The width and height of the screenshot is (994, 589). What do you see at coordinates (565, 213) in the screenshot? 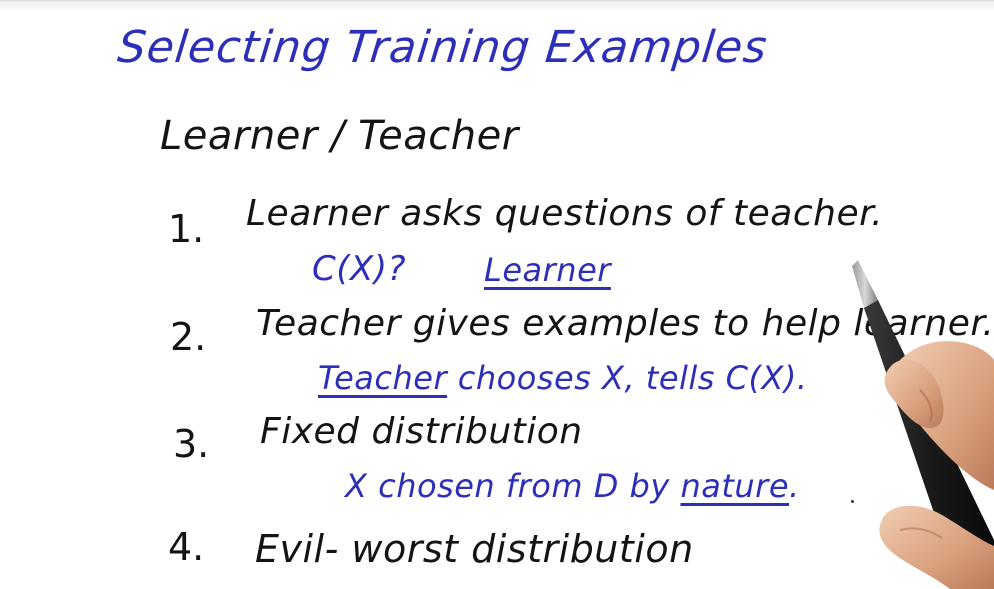
I see `item-1-text: Learner asks questions of teacher.` at bounding box center [565, 213].